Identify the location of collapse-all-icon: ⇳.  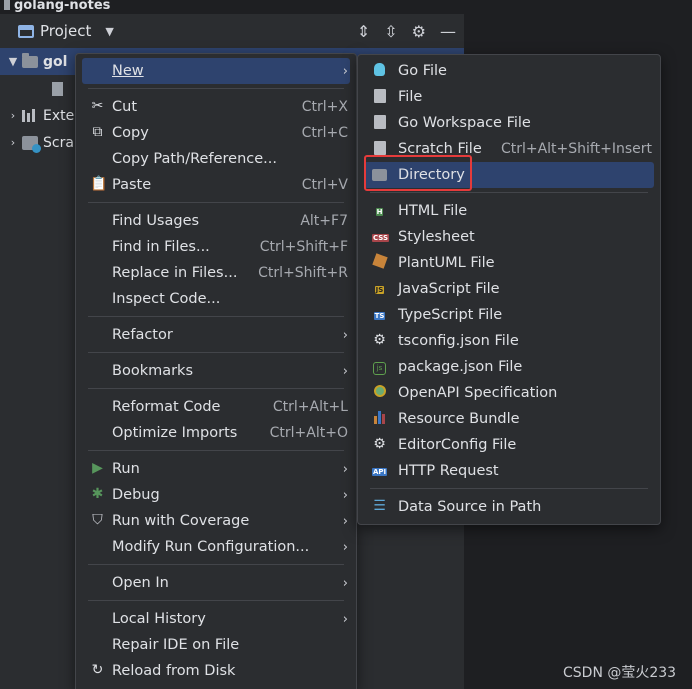
(390, 31).